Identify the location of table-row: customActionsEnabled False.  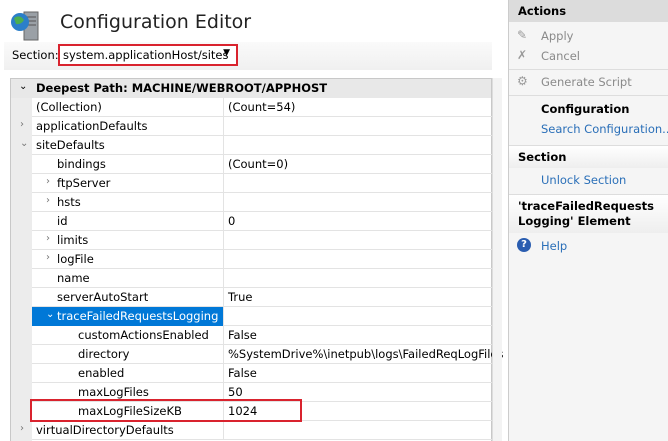
(262, 335).